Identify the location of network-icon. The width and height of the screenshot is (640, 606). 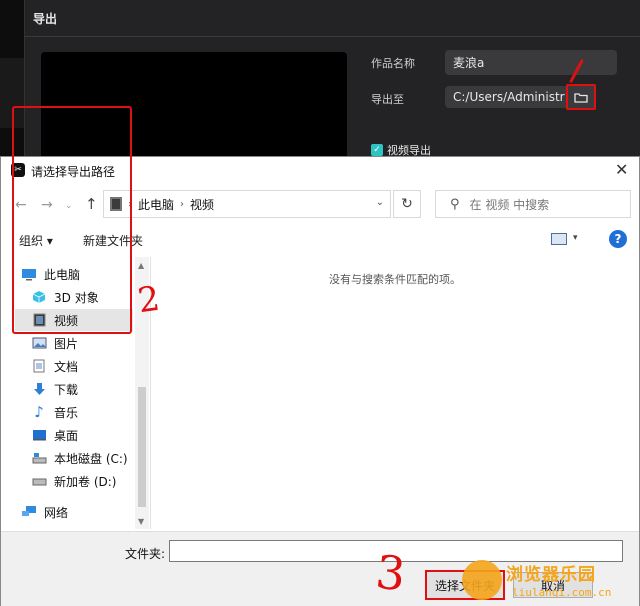
(29, 512).